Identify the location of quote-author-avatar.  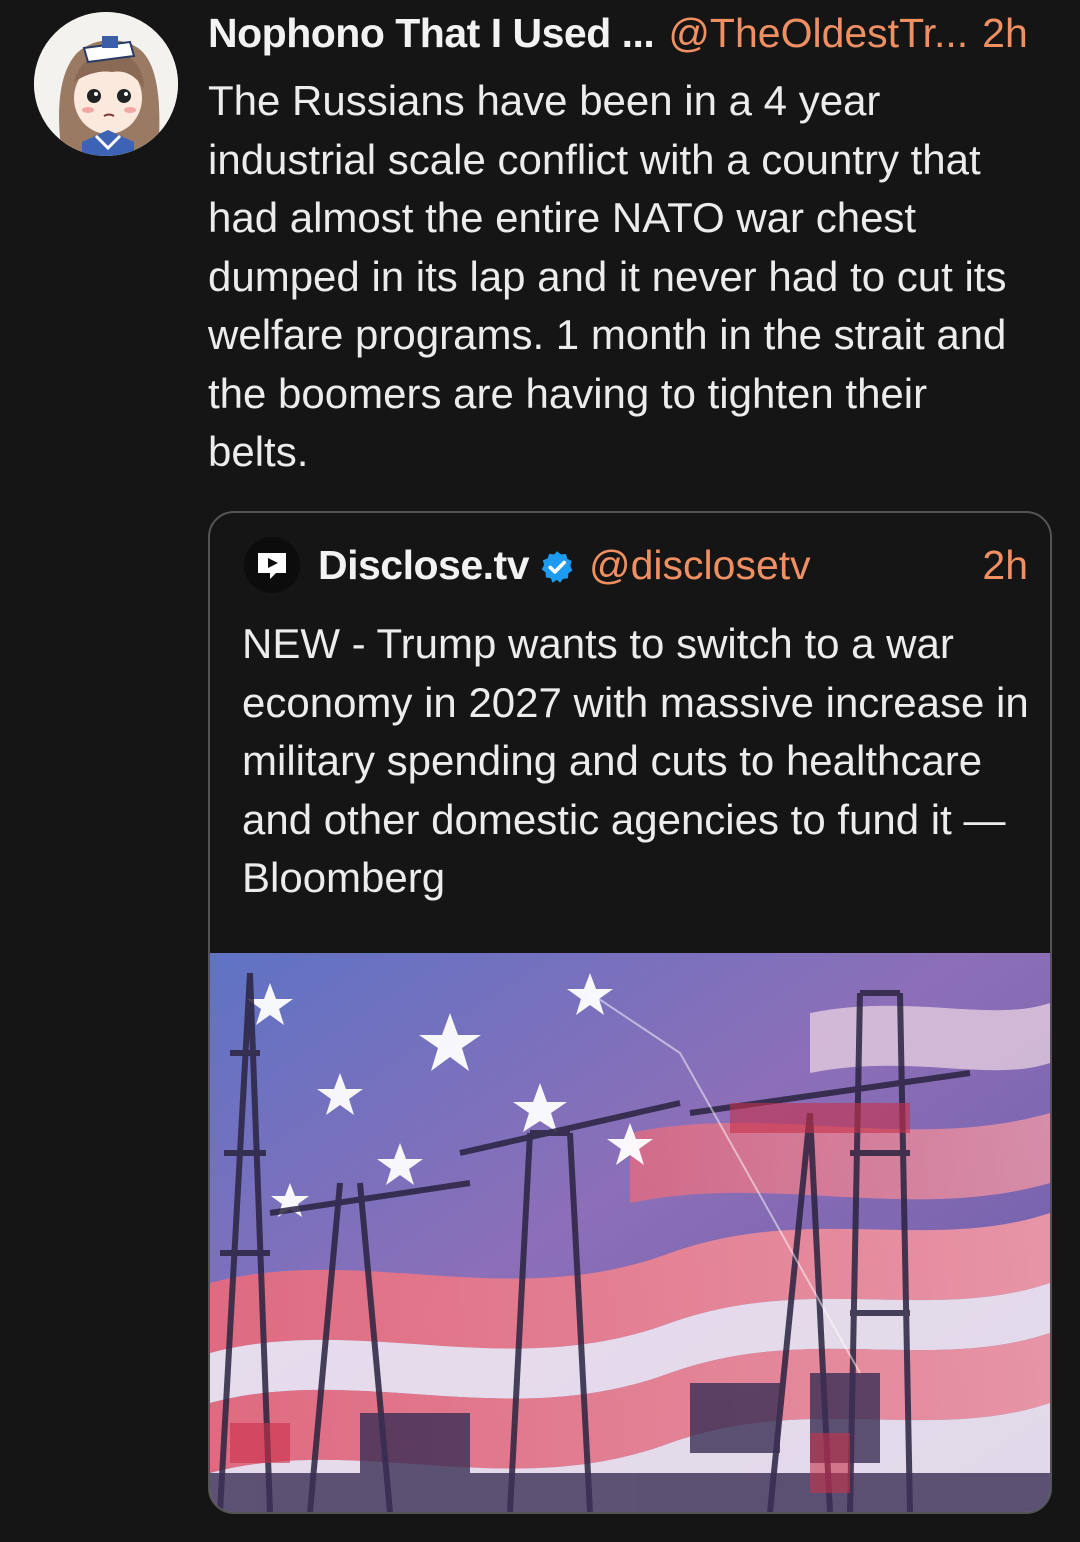
(272, 565).